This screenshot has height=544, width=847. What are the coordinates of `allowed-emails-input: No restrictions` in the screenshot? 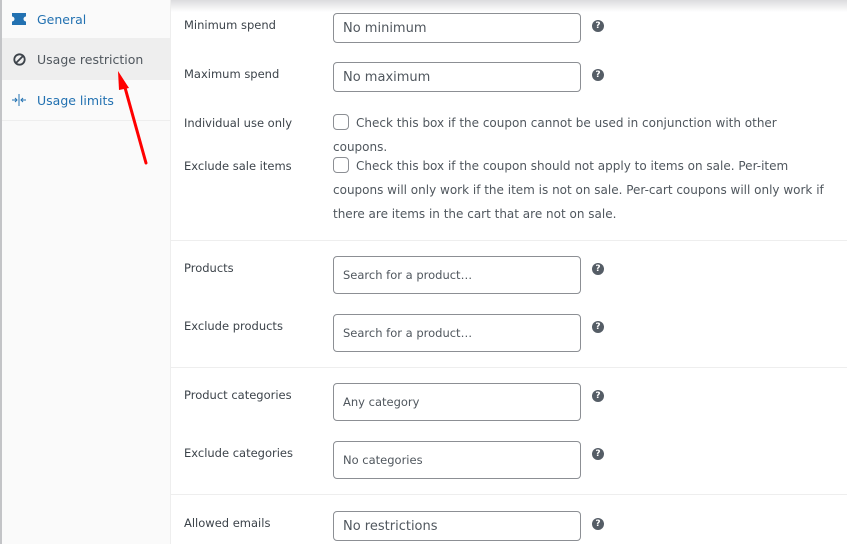 It's located at (457, 526).